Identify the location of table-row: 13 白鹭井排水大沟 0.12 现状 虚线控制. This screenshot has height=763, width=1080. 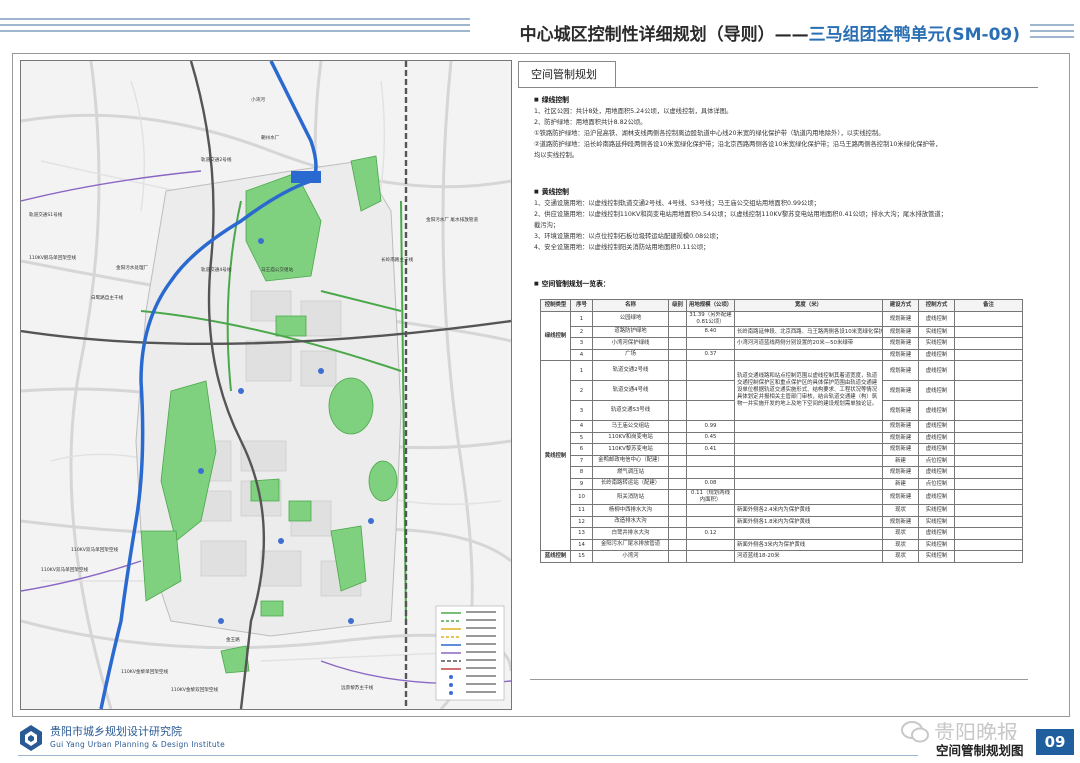
(782, 533).